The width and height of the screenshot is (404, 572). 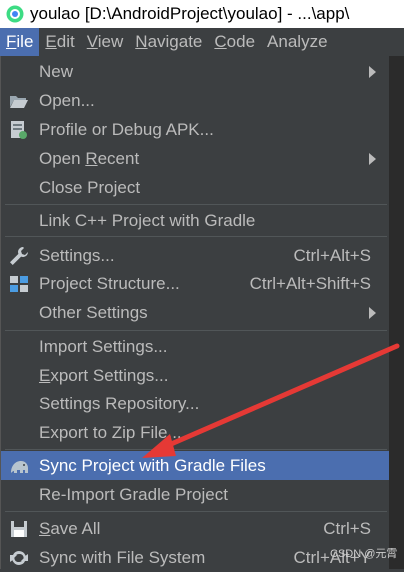 What do you see at coordinates (19, 284) in the screenshot?
I see `project-structure-icon` at bounding box center [19, 284].